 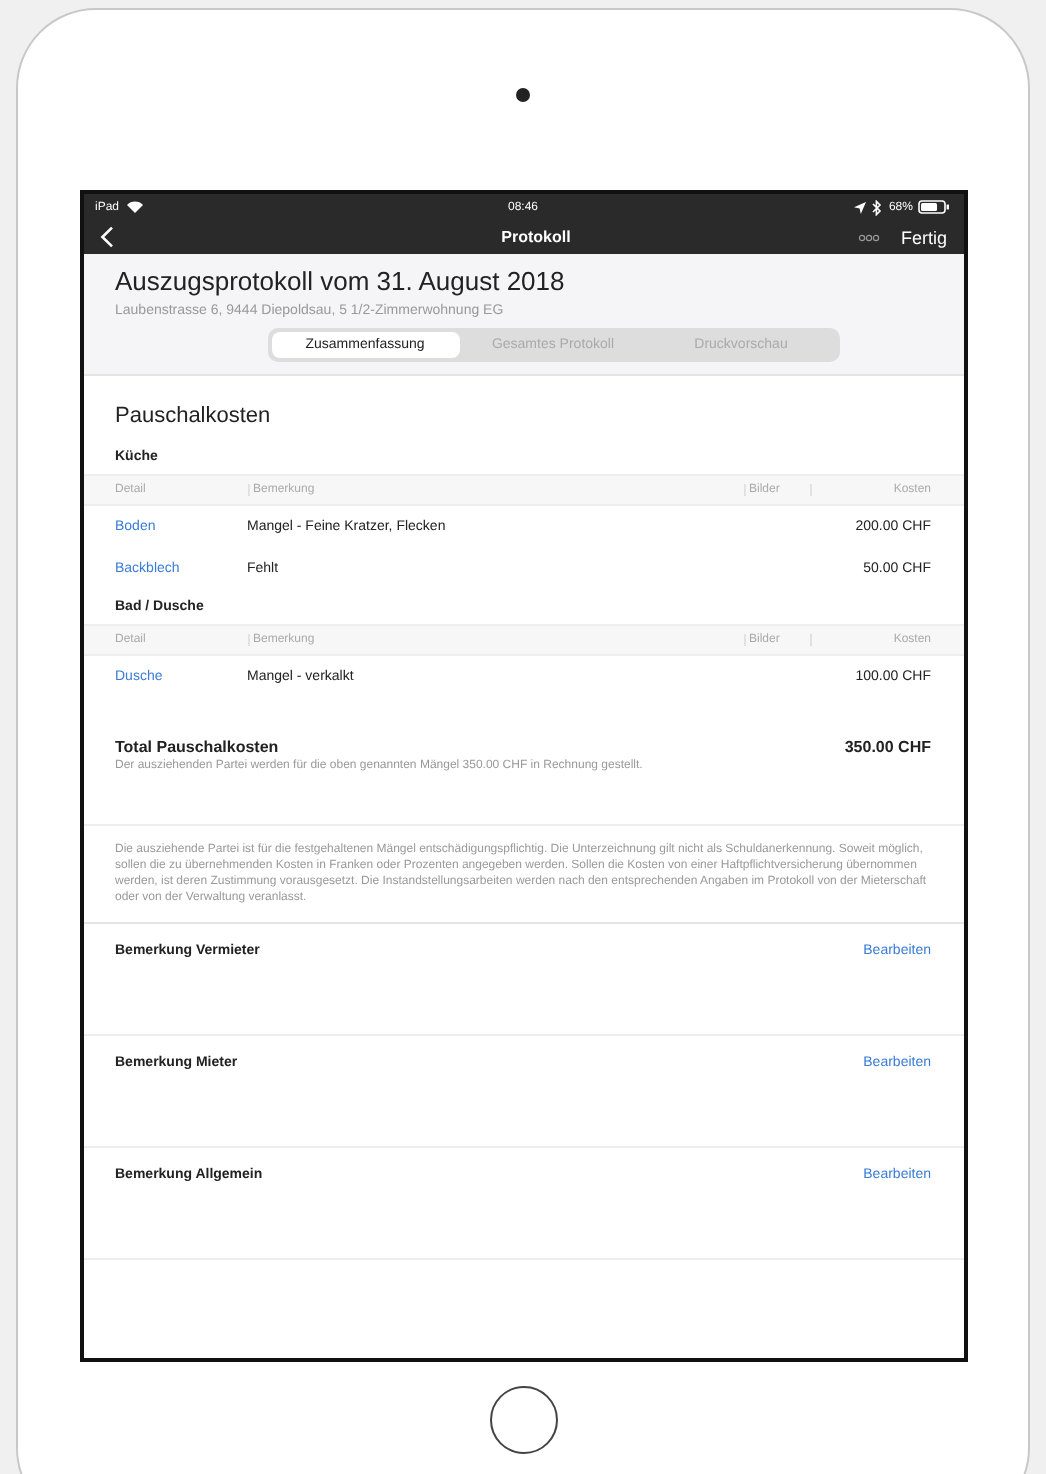 What do you see at coordinates (860, 207) in the screenshot?
I see `location-arrow-icon` at bounding box center [860, 207].